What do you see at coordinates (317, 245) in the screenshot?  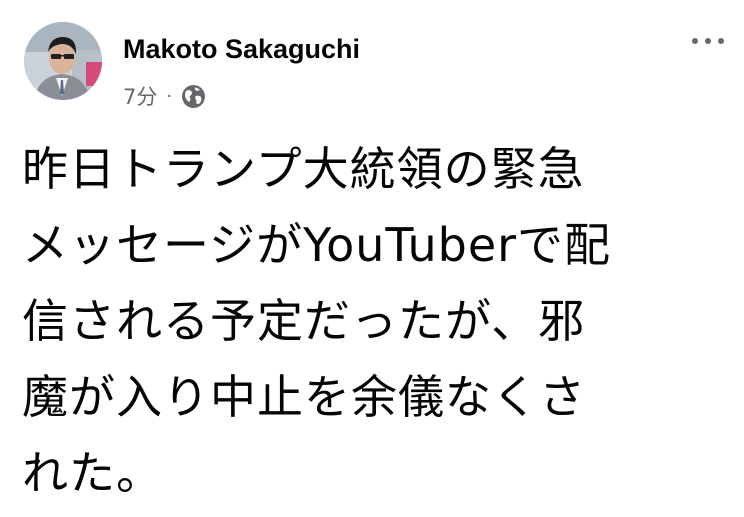 I see `post-text-line: メッセージがYouTuberで配` at bounding box center [317, 245].